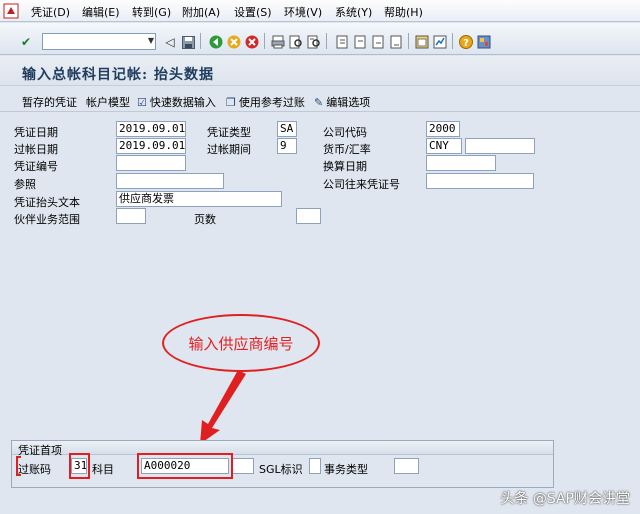 The image size is (640, 514). I want to click on find-icon, so click(296, 42).